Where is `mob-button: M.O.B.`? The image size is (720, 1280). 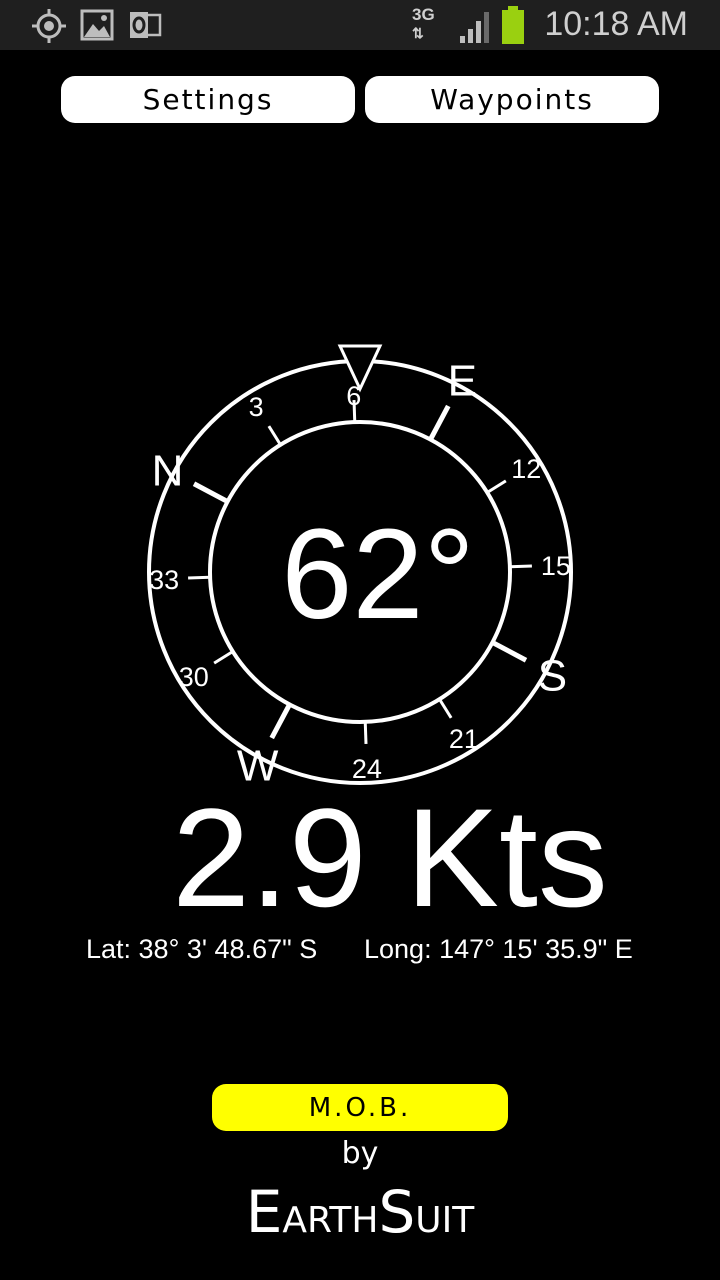
mob-button: M.O.B. is located at coordinates (360, 1107).